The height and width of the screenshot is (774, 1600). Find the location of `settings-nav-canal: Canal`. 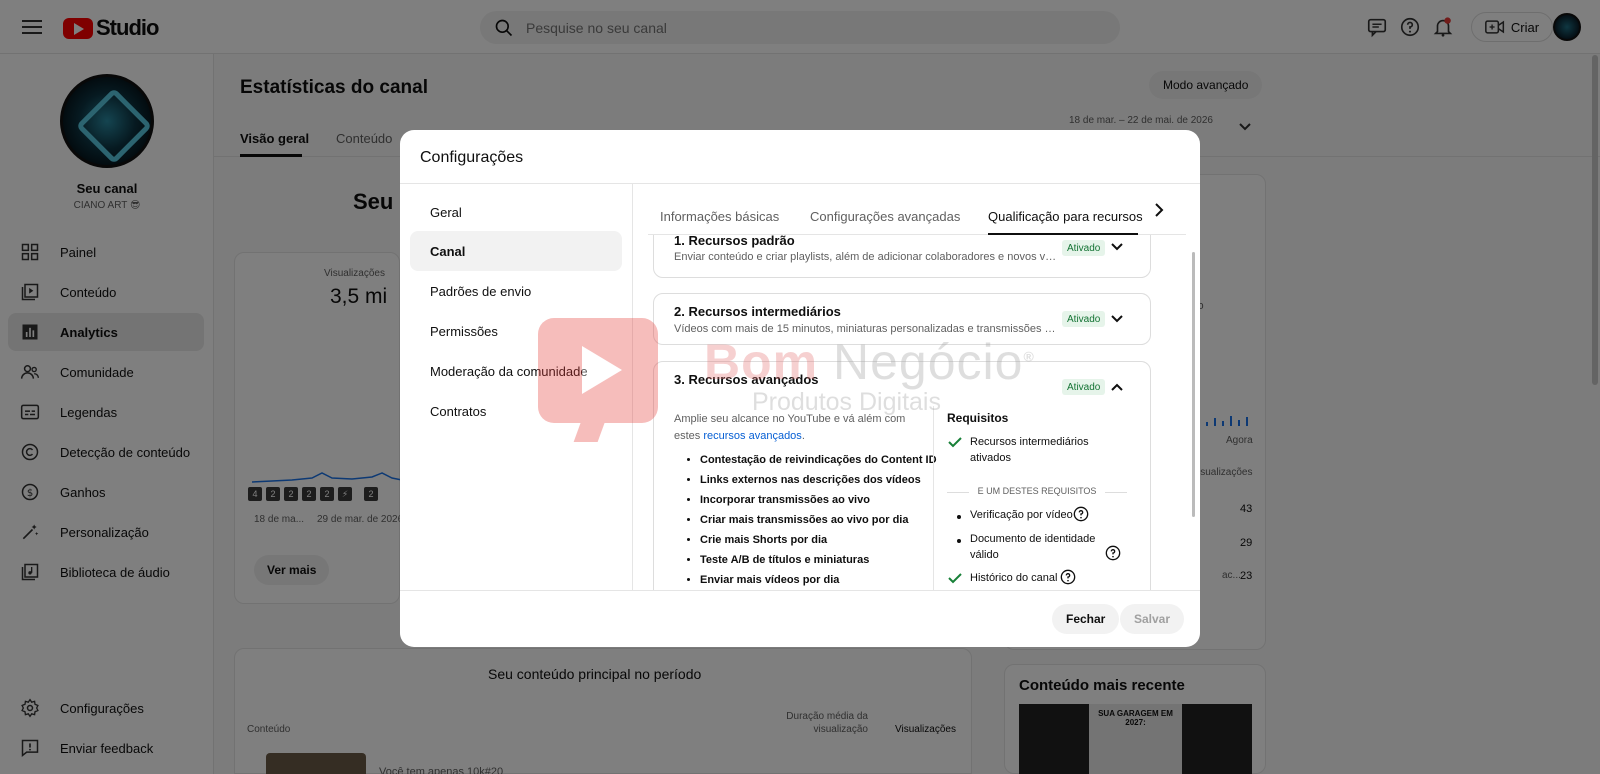

settings-nav-canal: Canal is located at coordinates (516, 251).